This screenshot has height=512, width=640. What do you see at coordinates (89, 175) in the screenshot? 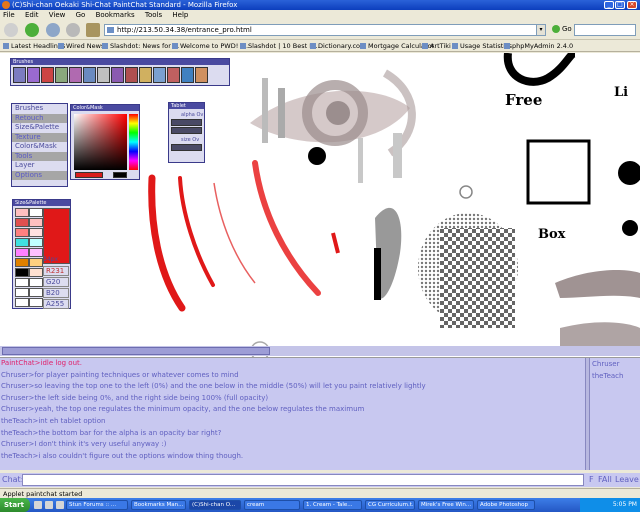
I see `current-color-swatch` at bounding box center [89, 175].